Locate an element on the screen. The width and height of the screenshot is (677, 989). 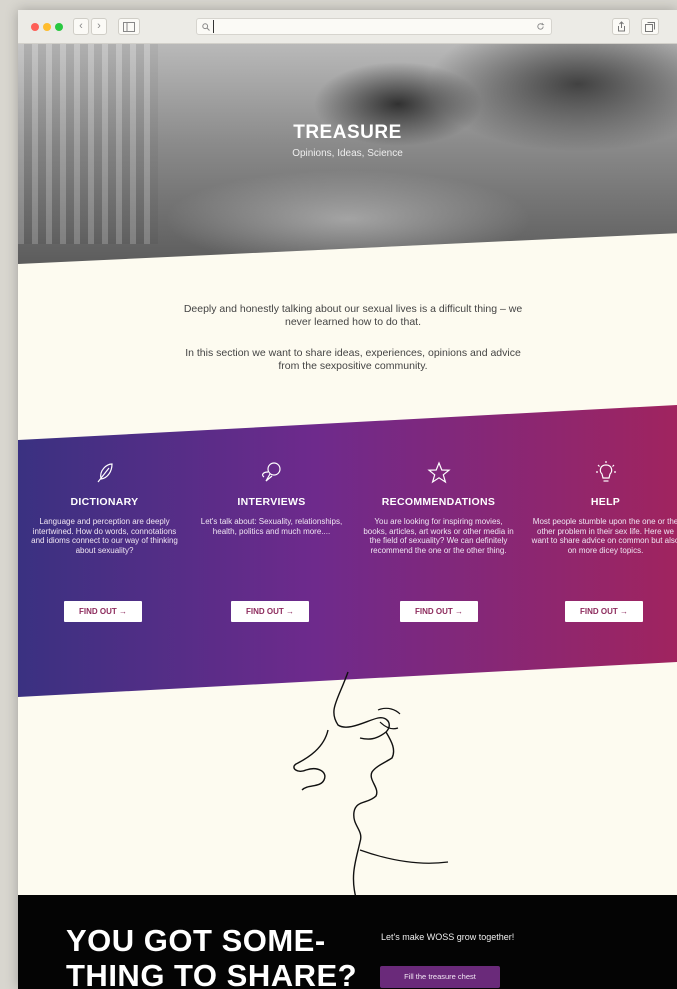
tabs-button is located at coordinates (650, 26).